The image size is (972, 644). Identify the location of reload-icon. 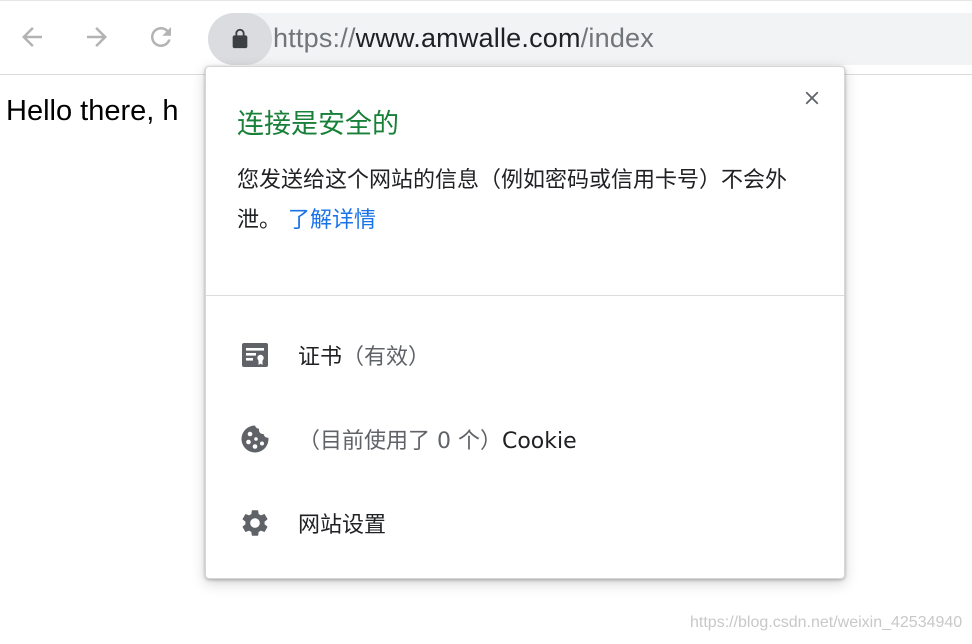
(161, 37).